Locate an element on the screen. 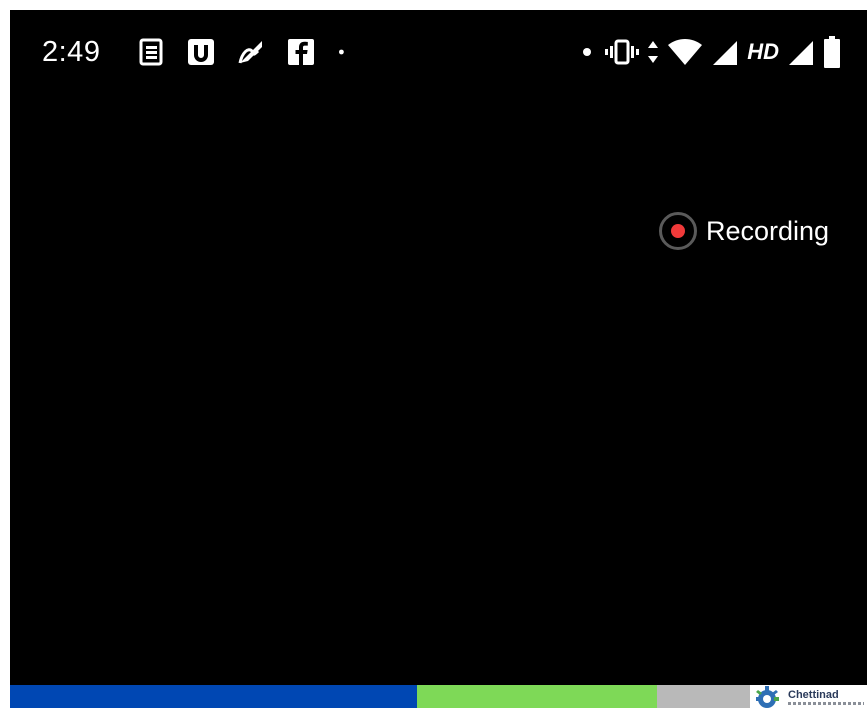 The image size is (867, 708). recording-label: Recording is located at coordinates (768, 231).